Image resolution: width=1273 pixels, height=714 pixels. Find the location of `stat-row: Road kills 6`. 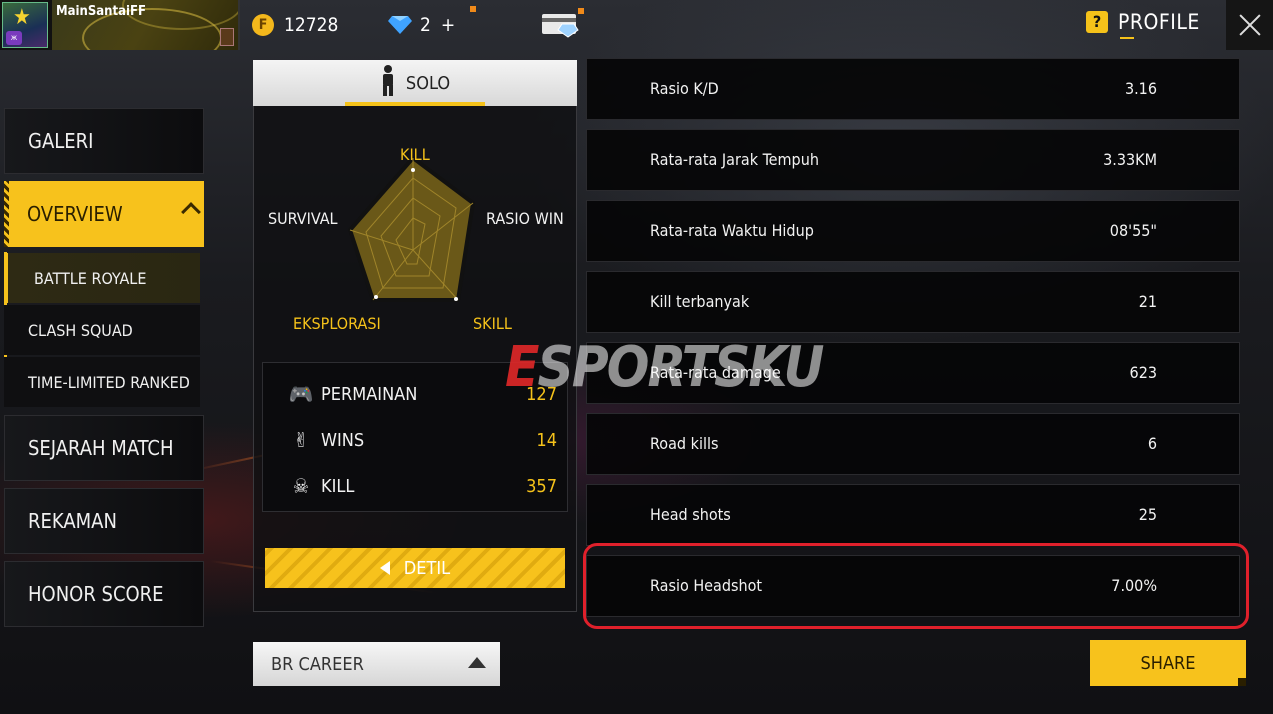

stat-row: Road kills 6 is located at coordinates (913, 444).